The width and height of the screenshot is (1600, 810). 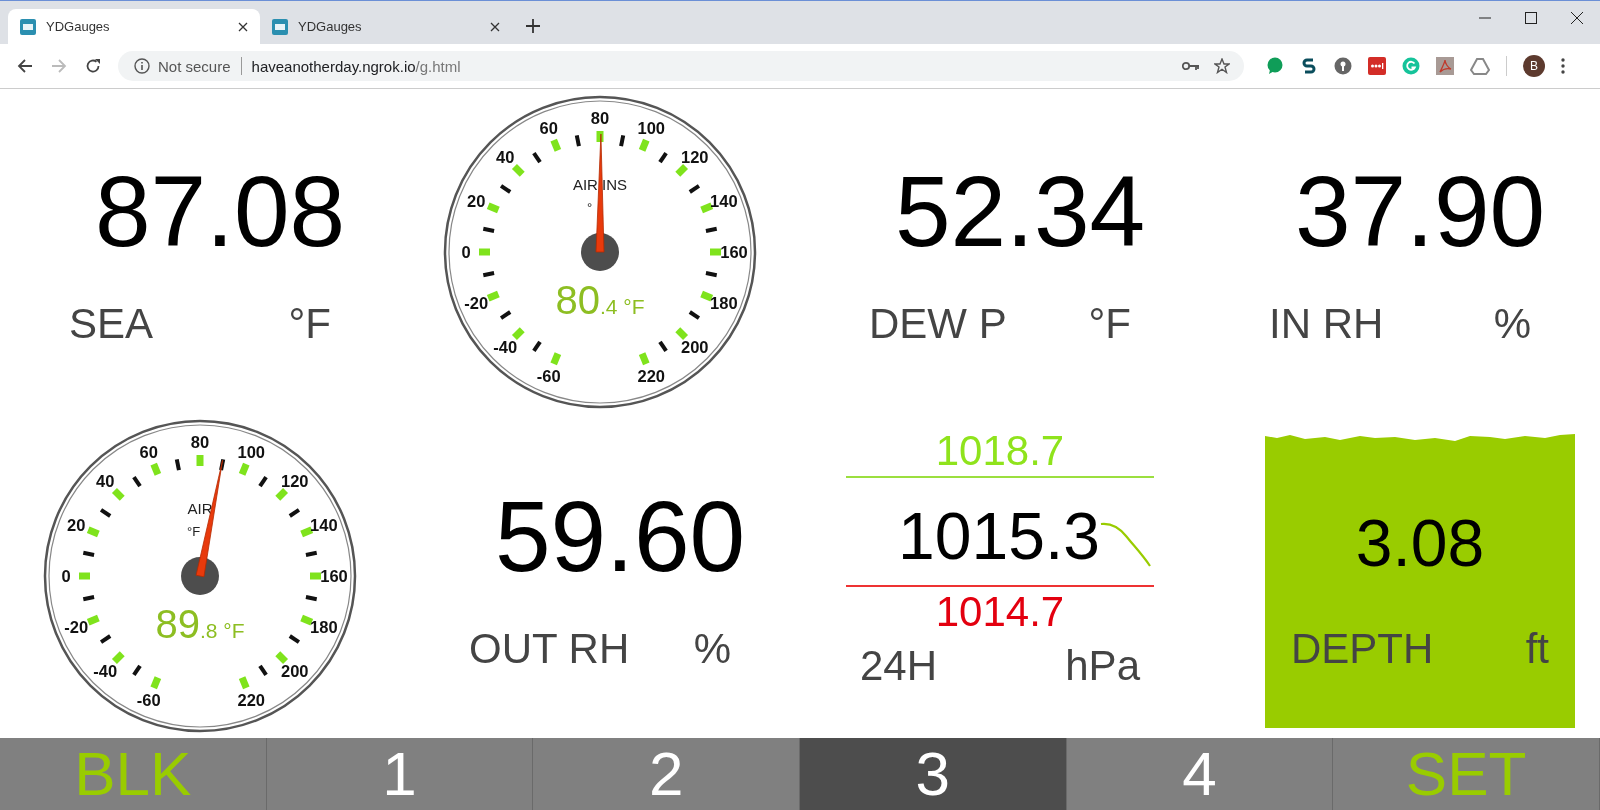 What do you see at coordinates (620, 536) in the screenshot?
I see `reading-value: 59.60` at bounding box center [620, 536].